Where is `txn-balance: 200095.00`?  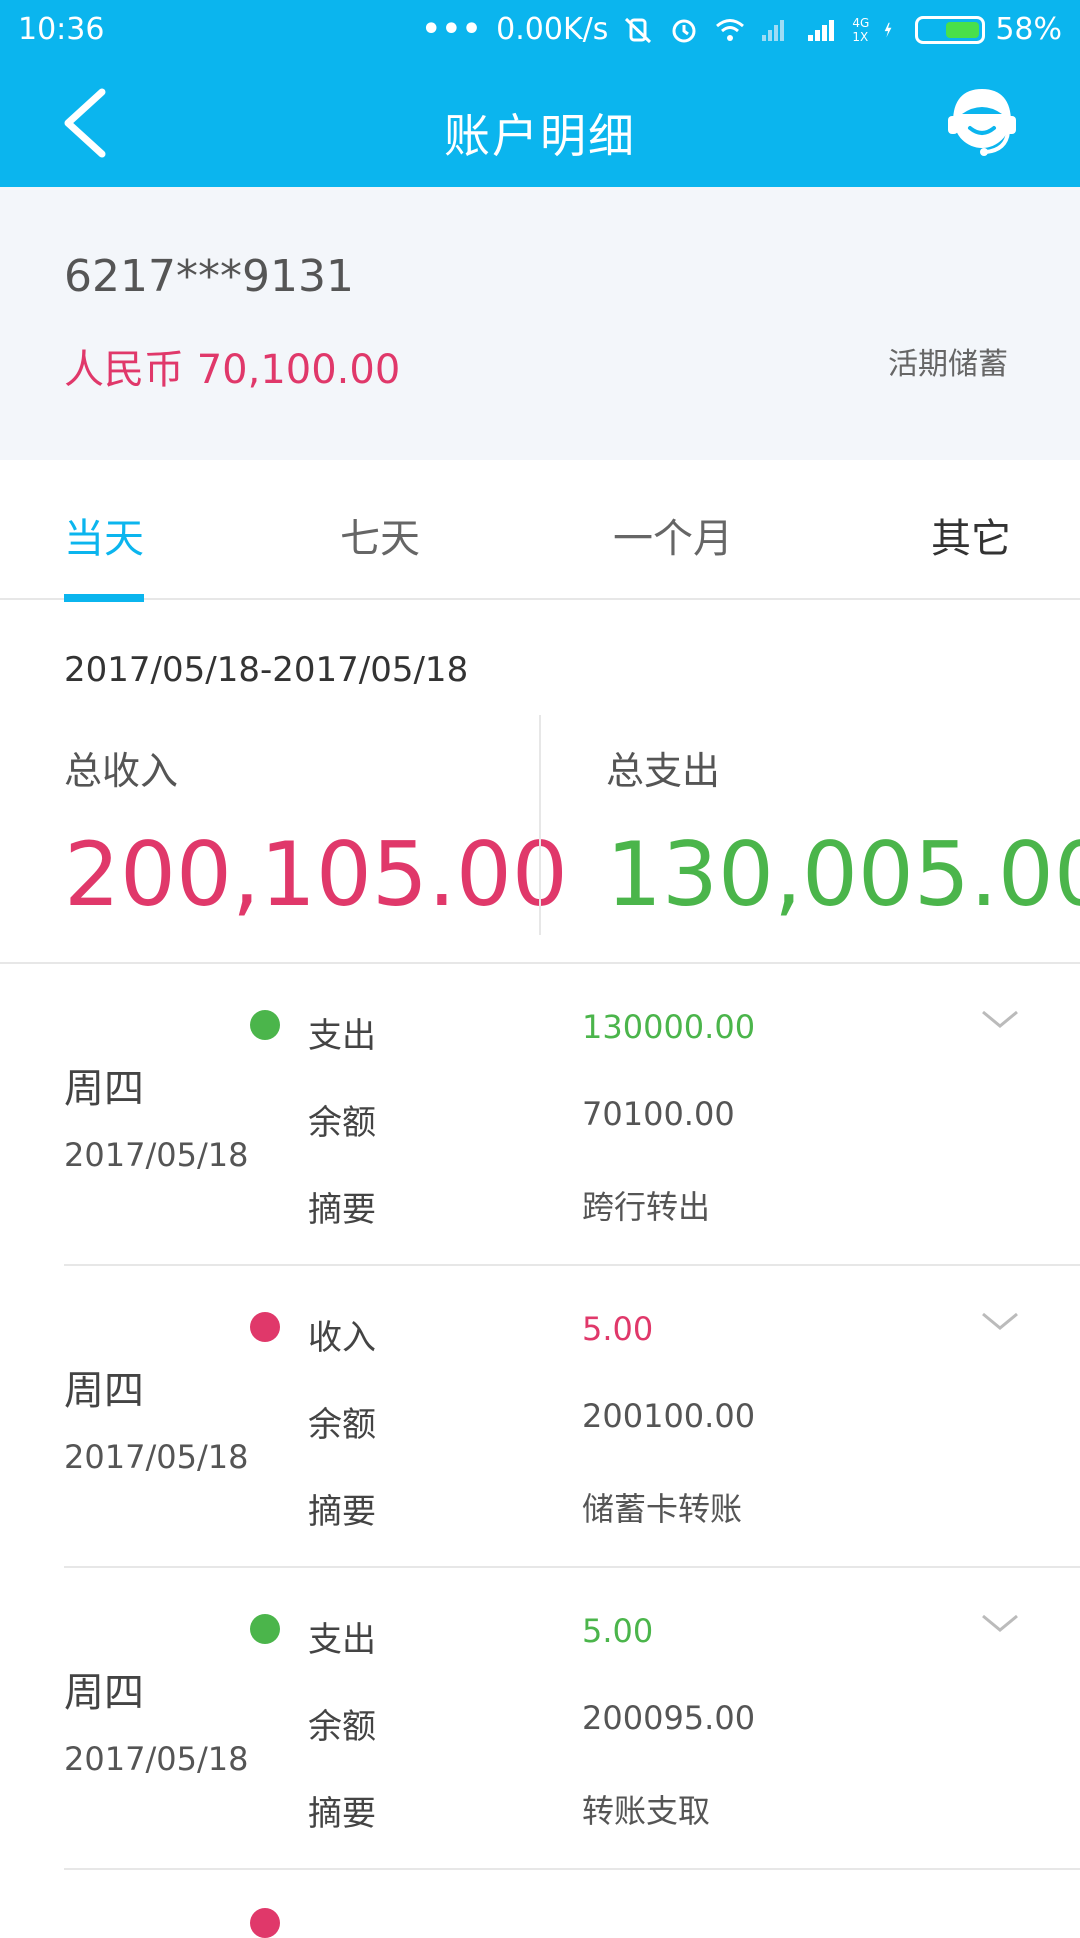 txn-balance: 200095.00 is located at coordinates (669, 1718).